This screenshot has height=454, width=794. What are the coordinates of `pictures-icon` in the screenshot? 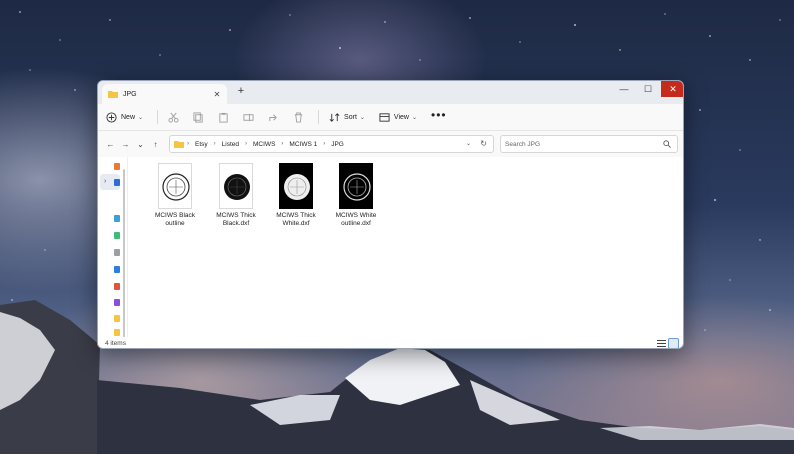 It's located at (117, 269).